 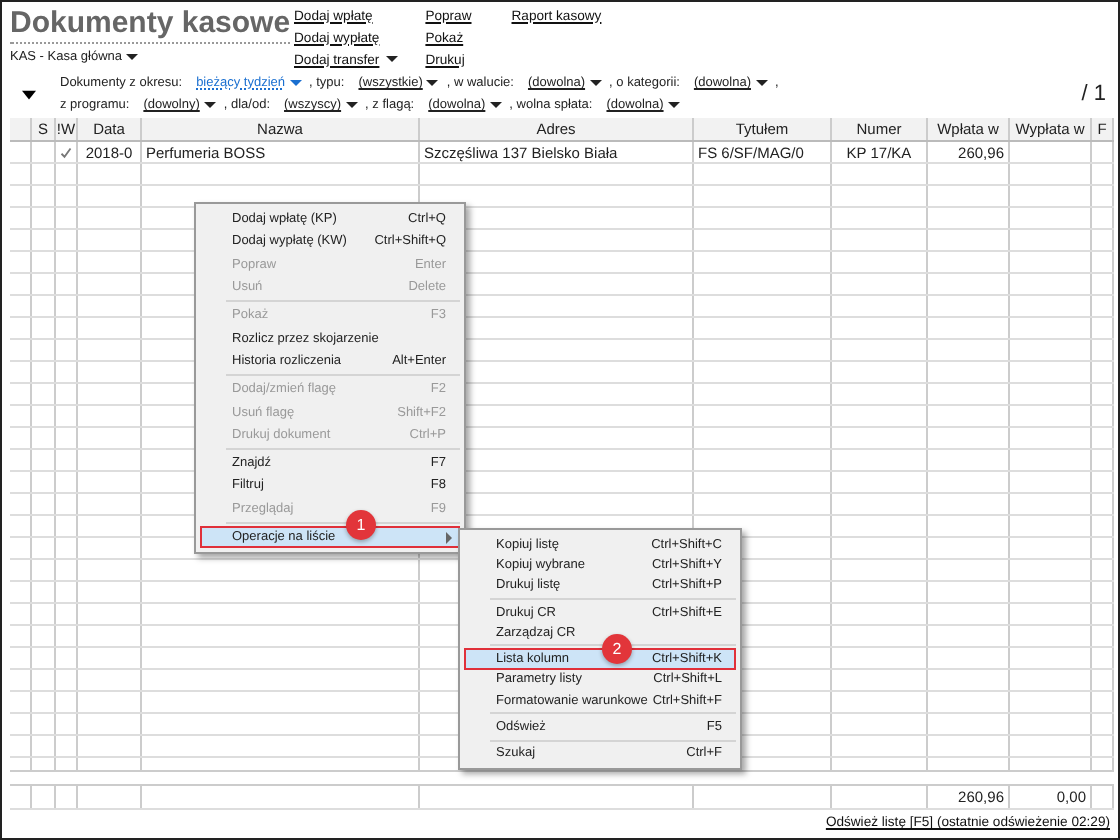 What do you see at coordinates (150, 25) in the screenshot?
I see `page-title: Dokumenty kasowe` at bounding box center [150, 25].